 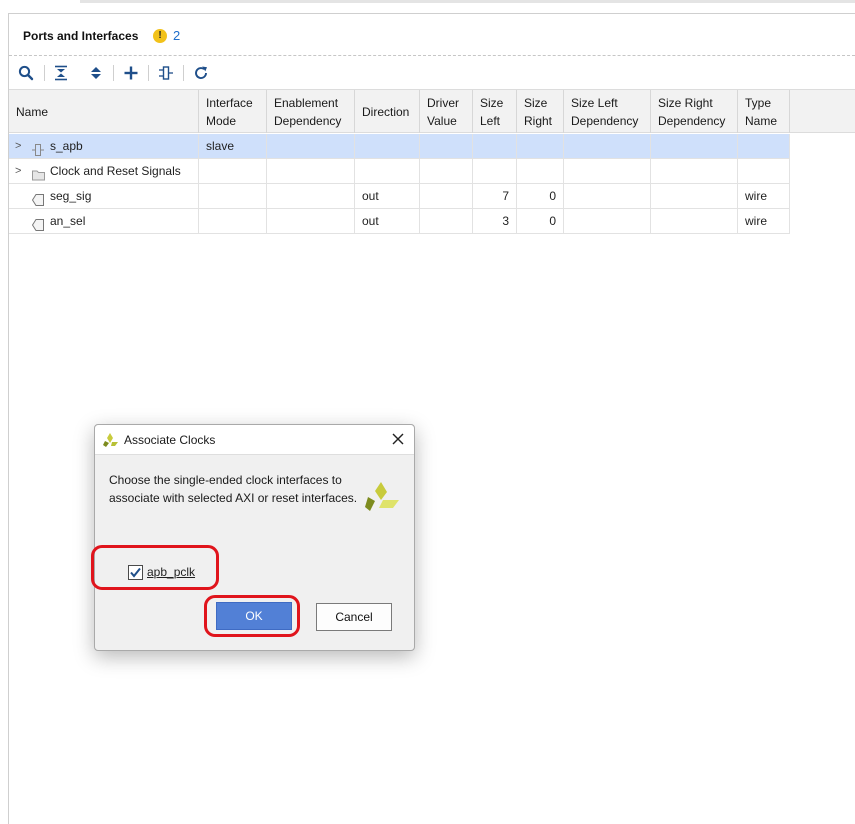 What do you see at coordinates (254, 616) in the screenshot?
I see `ok-button: OK` at bounding box center [254, 616].